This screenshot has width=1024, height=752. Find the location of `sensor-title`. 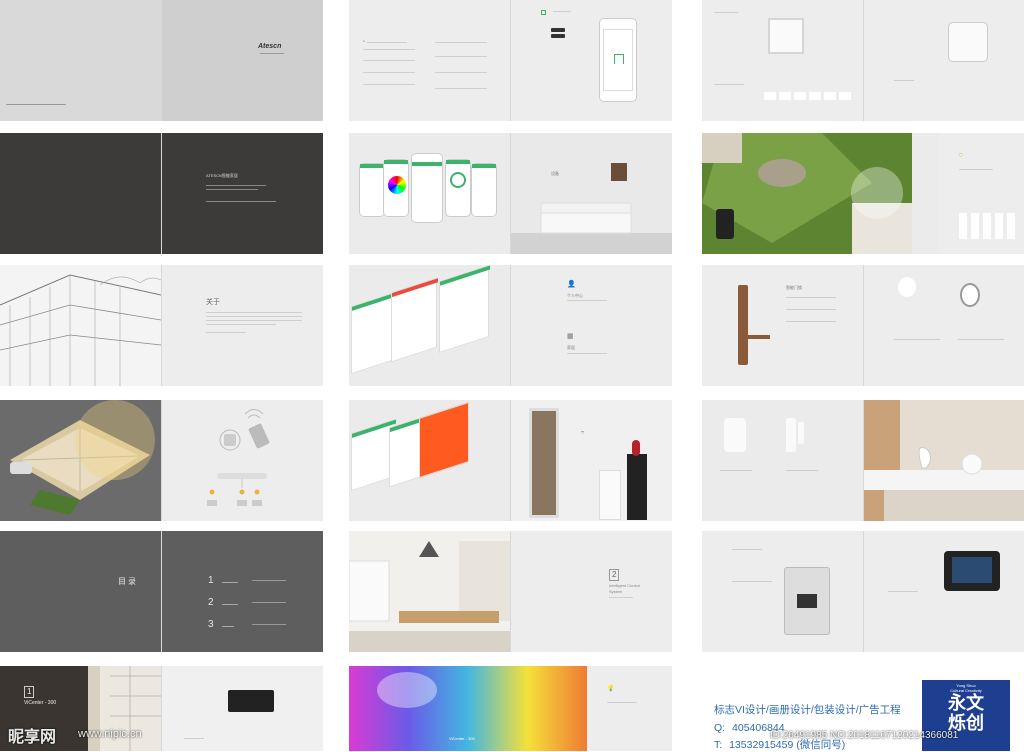

sensor-title is located at coordinates (904, 80).